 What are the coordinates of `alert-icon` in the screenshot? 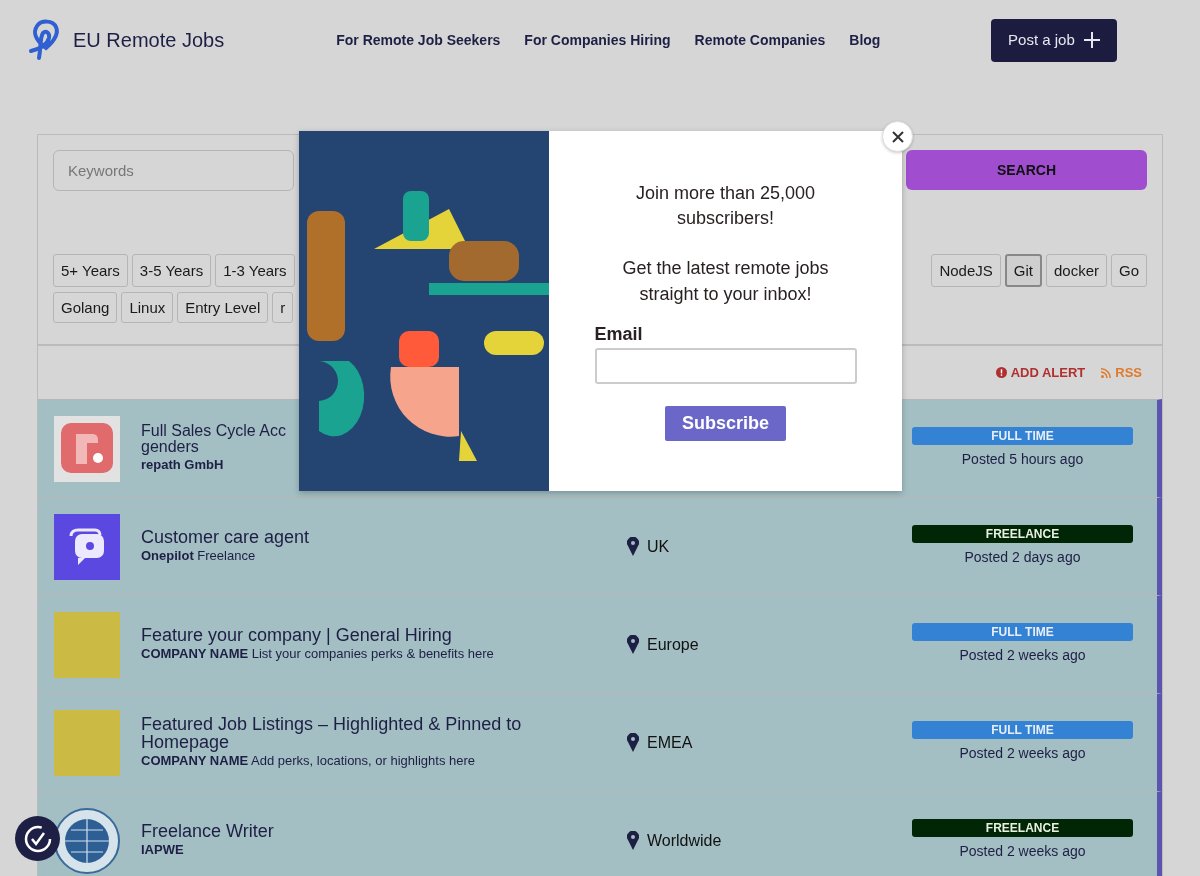 It's located at (1001, 372).